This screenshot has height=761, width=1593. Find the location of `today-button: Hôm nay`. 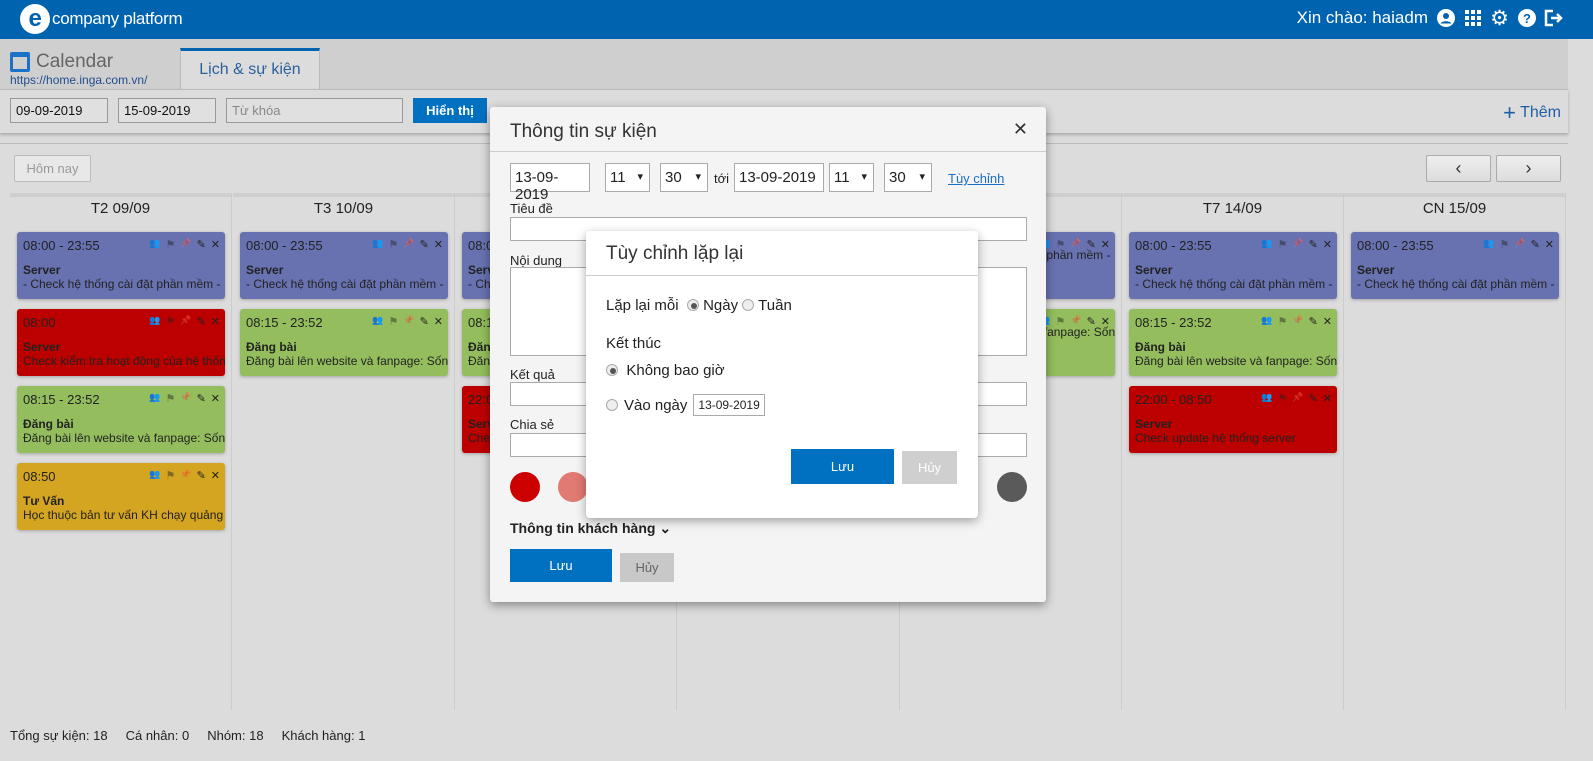

today-button: Hôm nay is located at coordinates (52, 168).